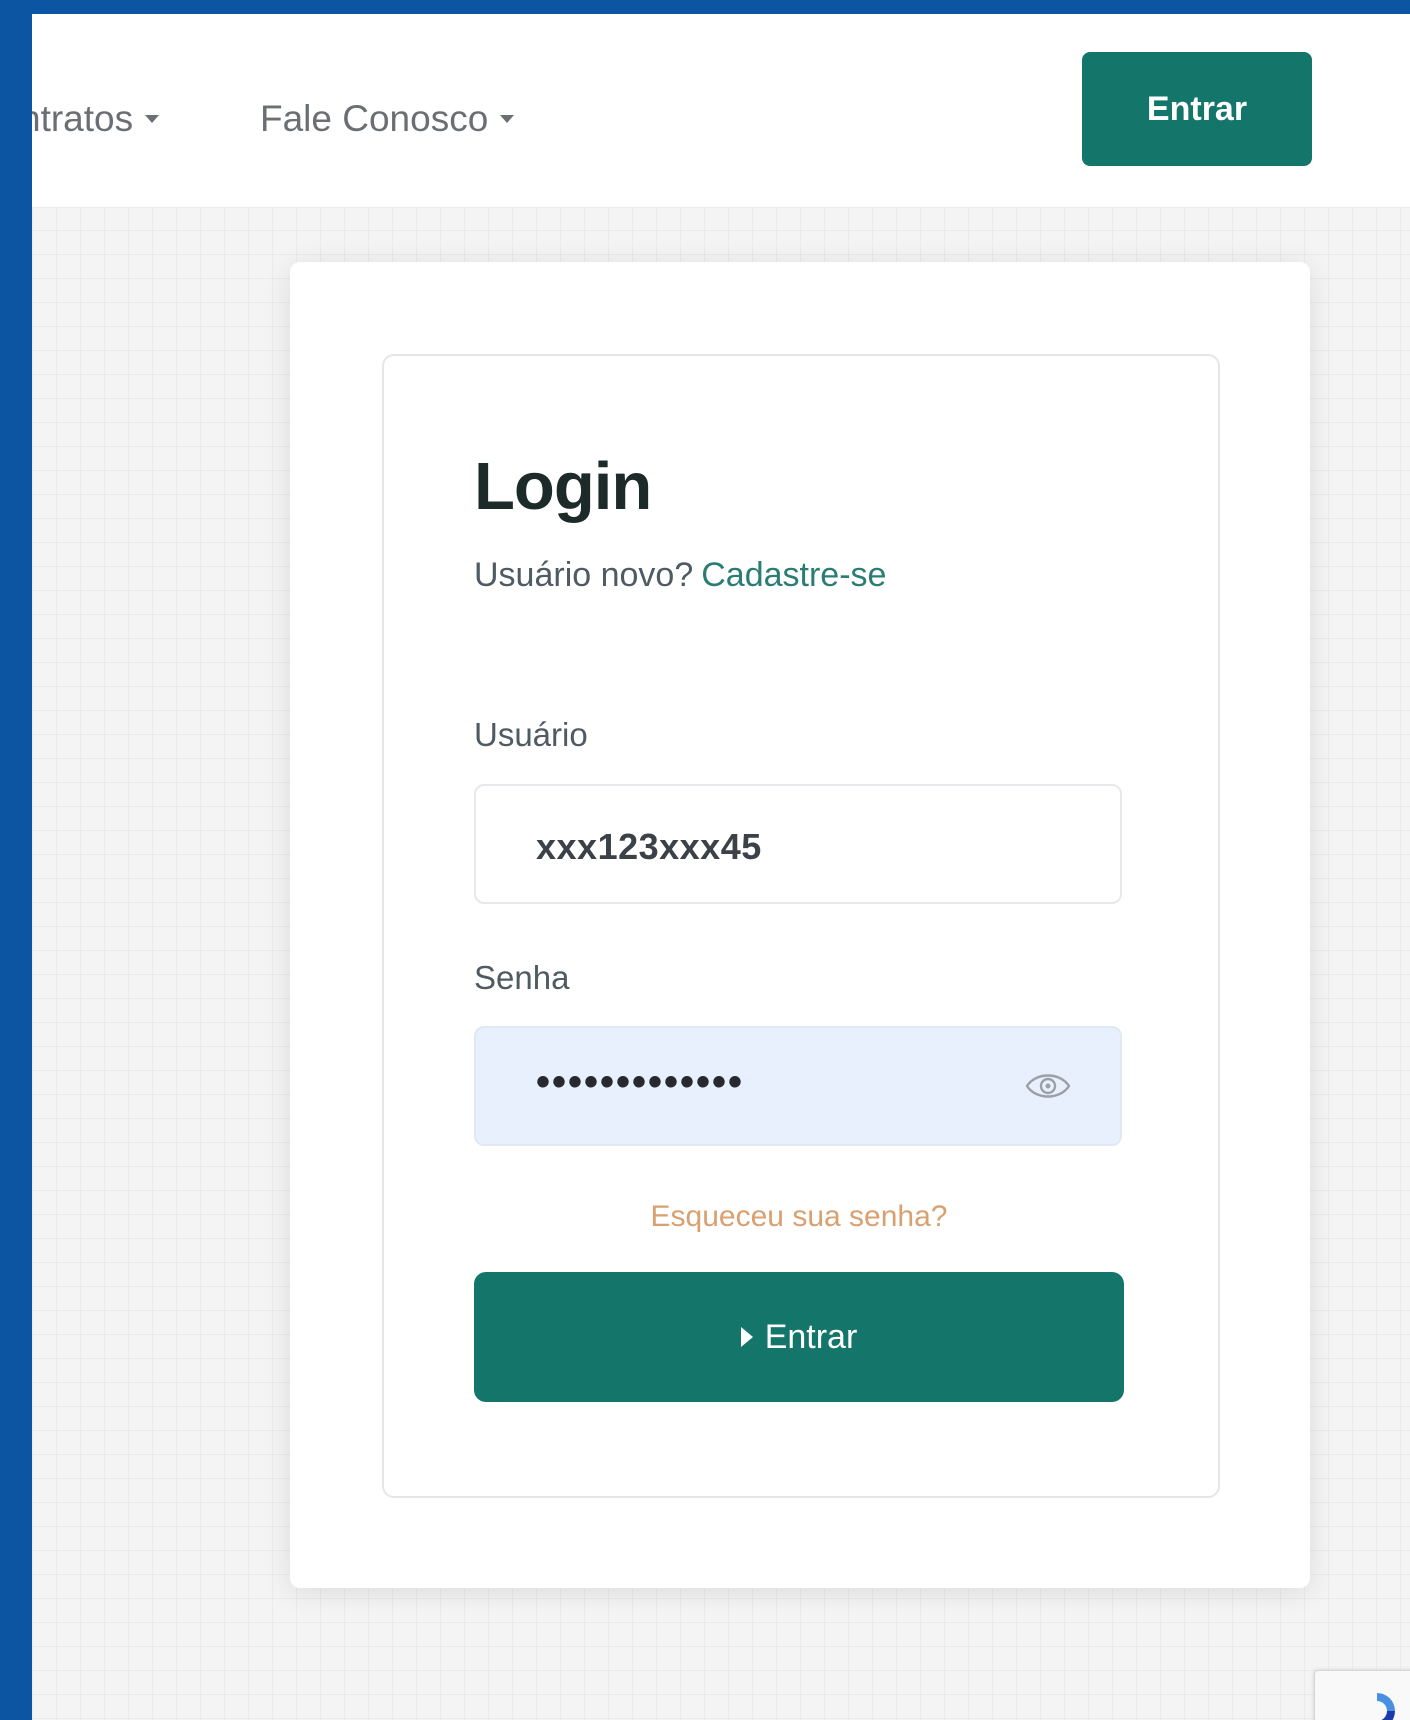 The height and width of the screenshot is (1720, 1410). What do you see at coordinates (721, 111) in the screenshot?
I see `top-navbar: ntratos Fale Conosco Entrar` at bounding box center [721, 111].